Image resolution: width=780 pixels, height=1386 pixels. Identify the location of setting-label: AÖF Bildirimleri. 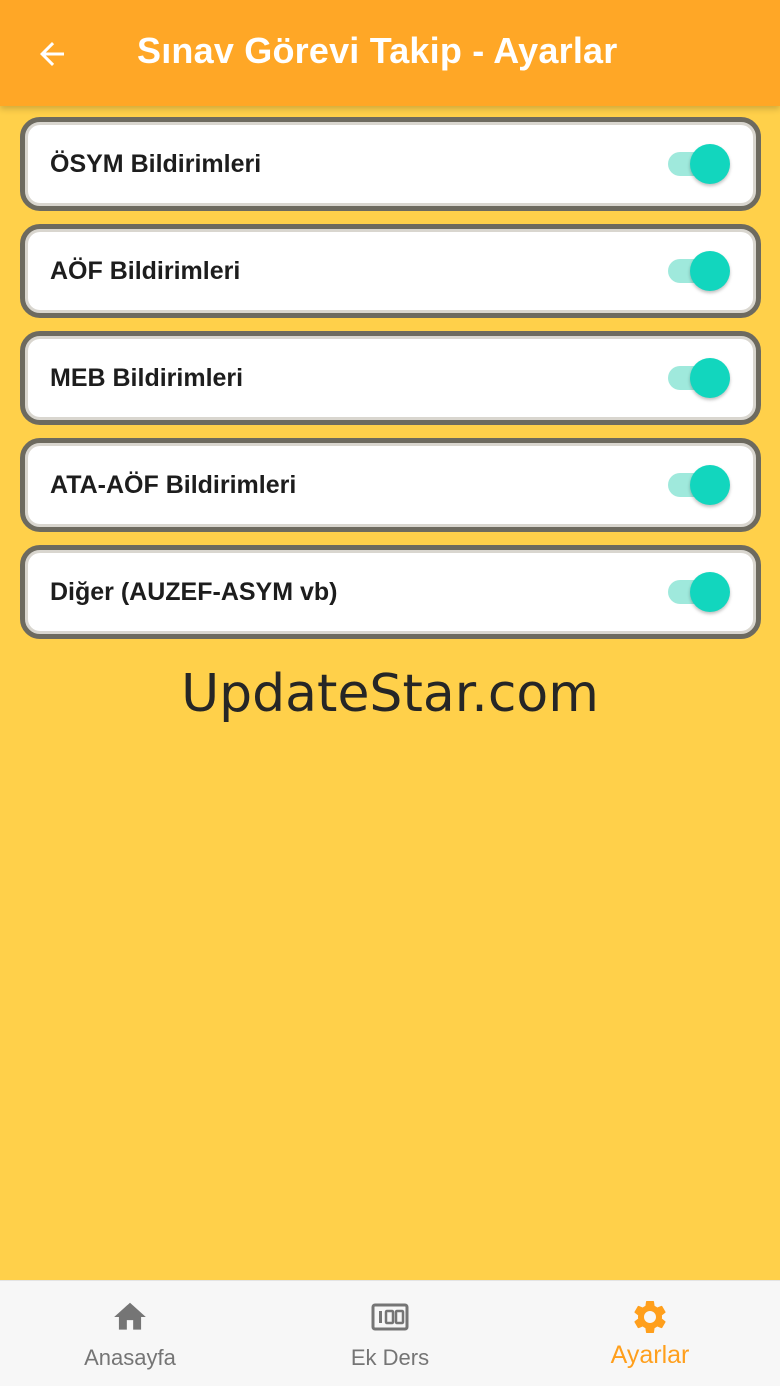
(145, 270).